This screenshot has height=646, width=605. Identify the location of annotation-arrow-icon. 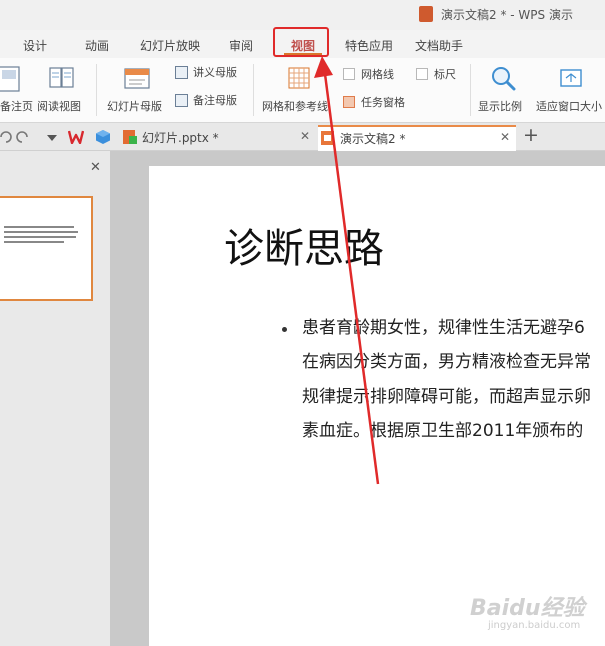
(347, 270).